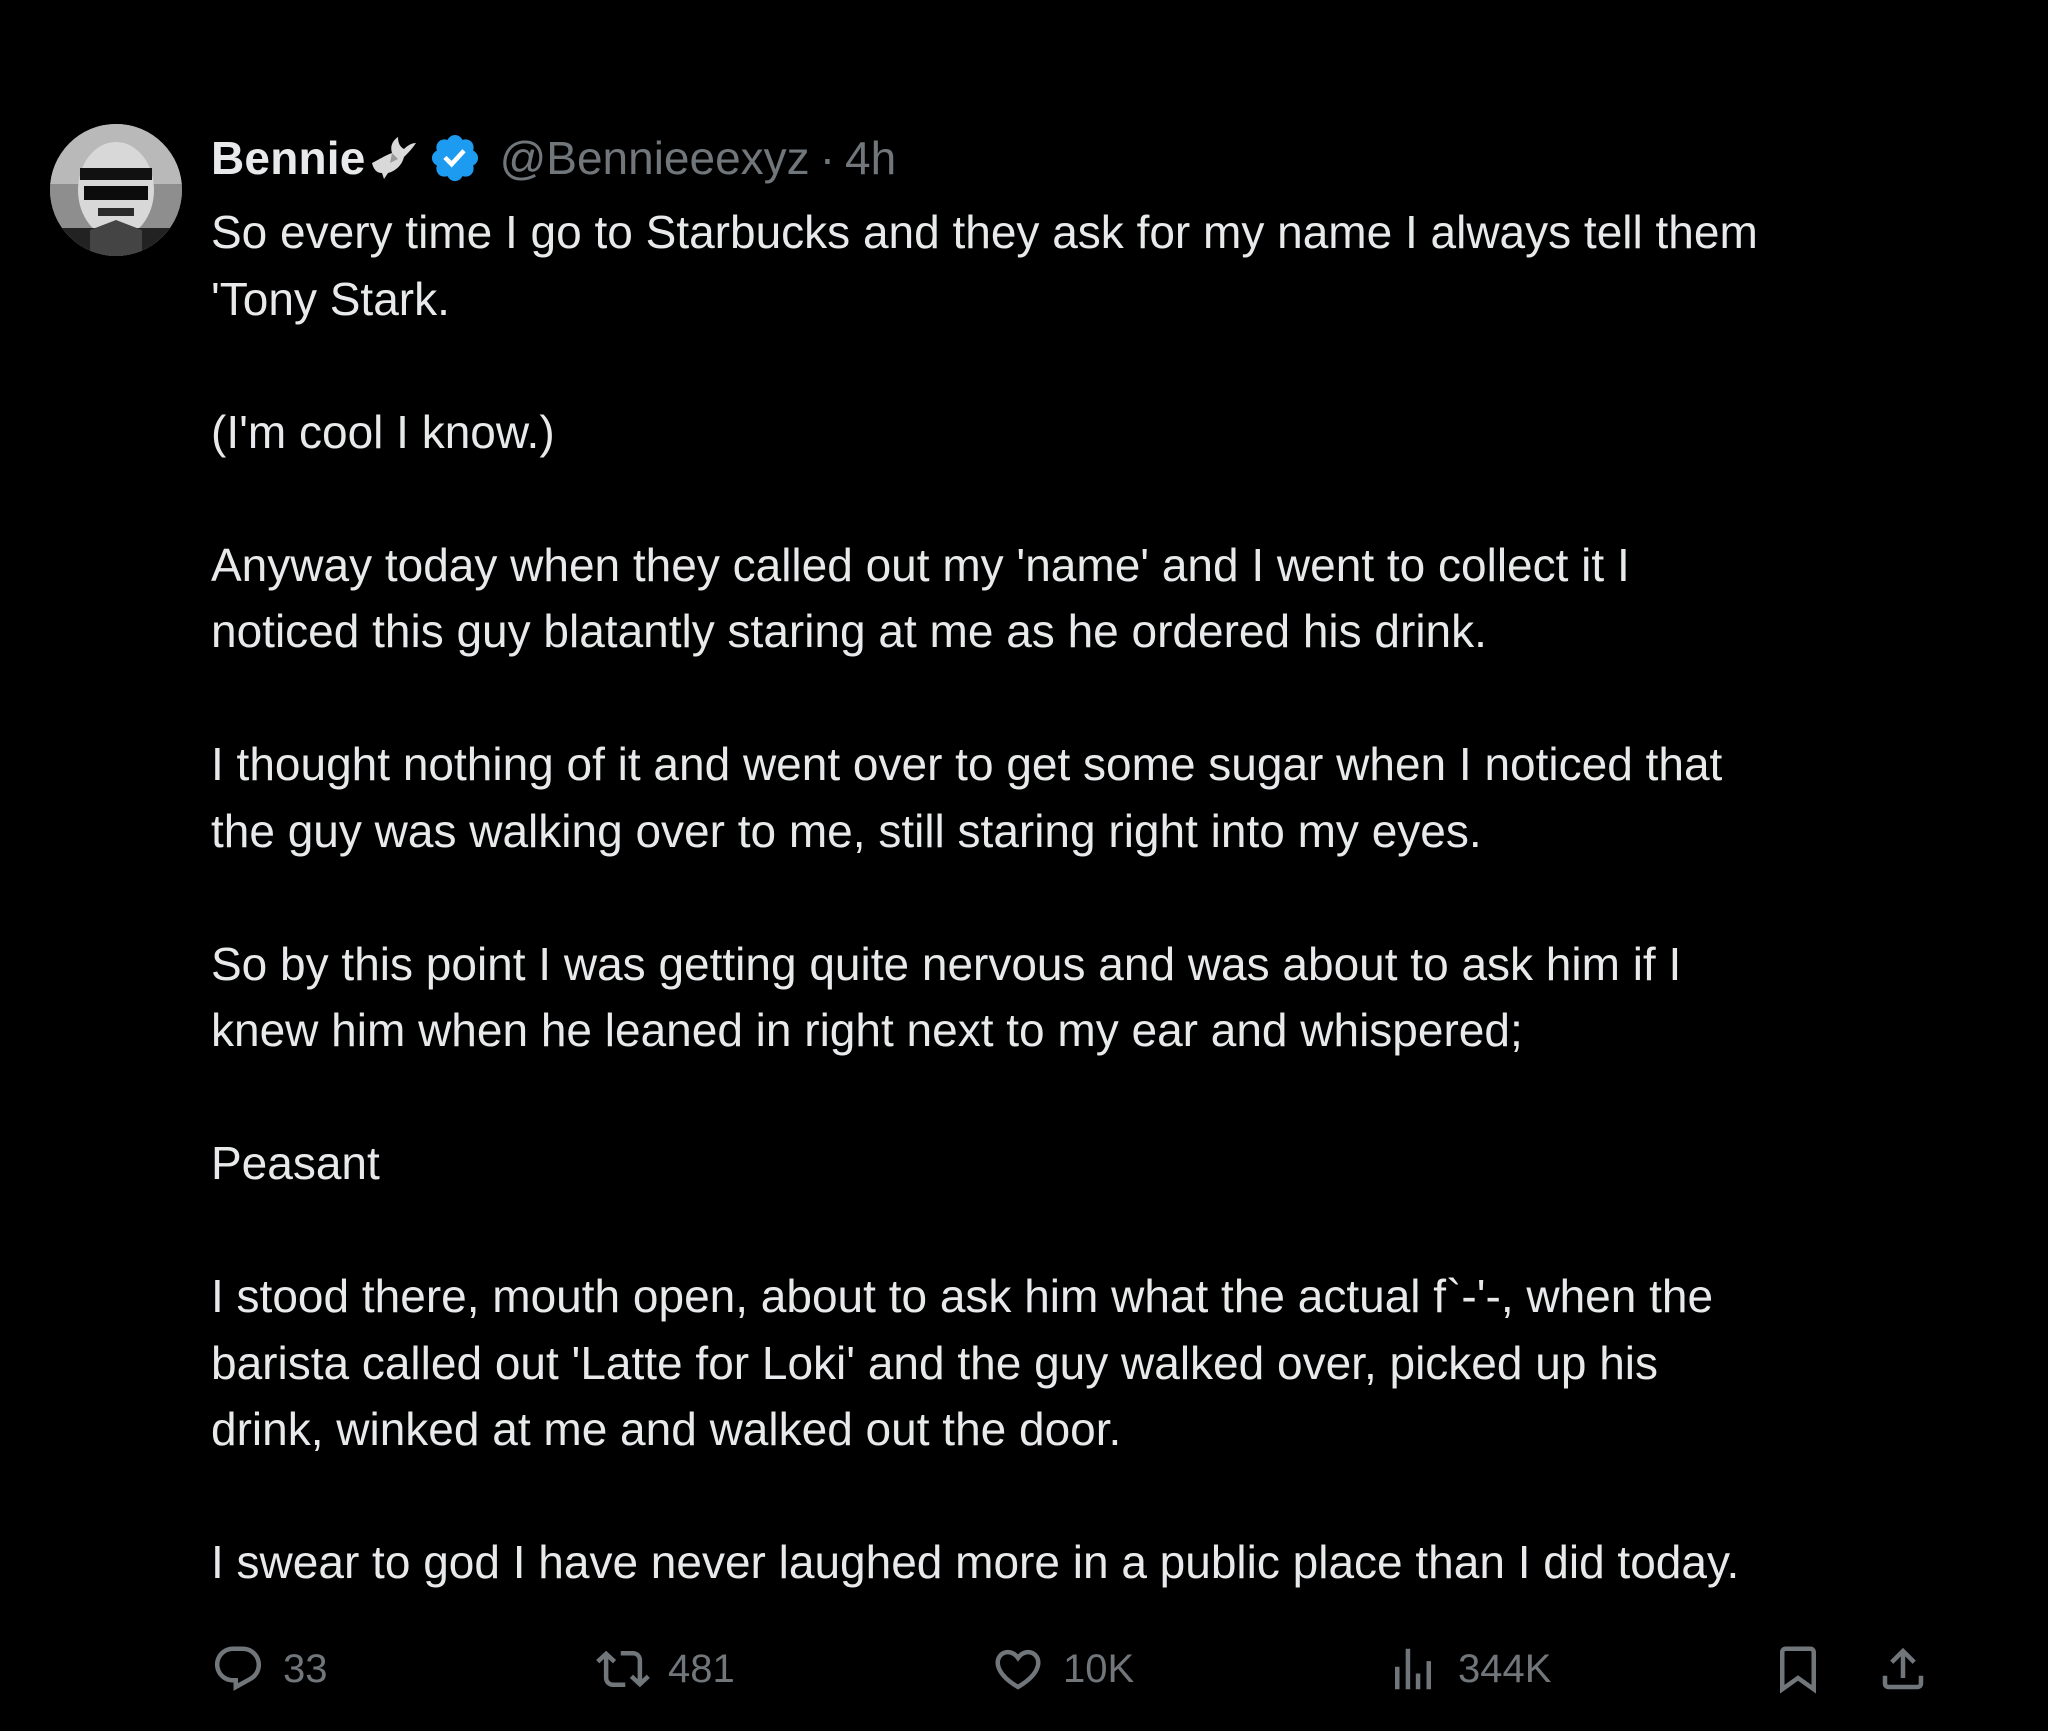  Describe the element at coordinates (455, 158) in the screenshot. I see `verified-badge-icon` at that location.